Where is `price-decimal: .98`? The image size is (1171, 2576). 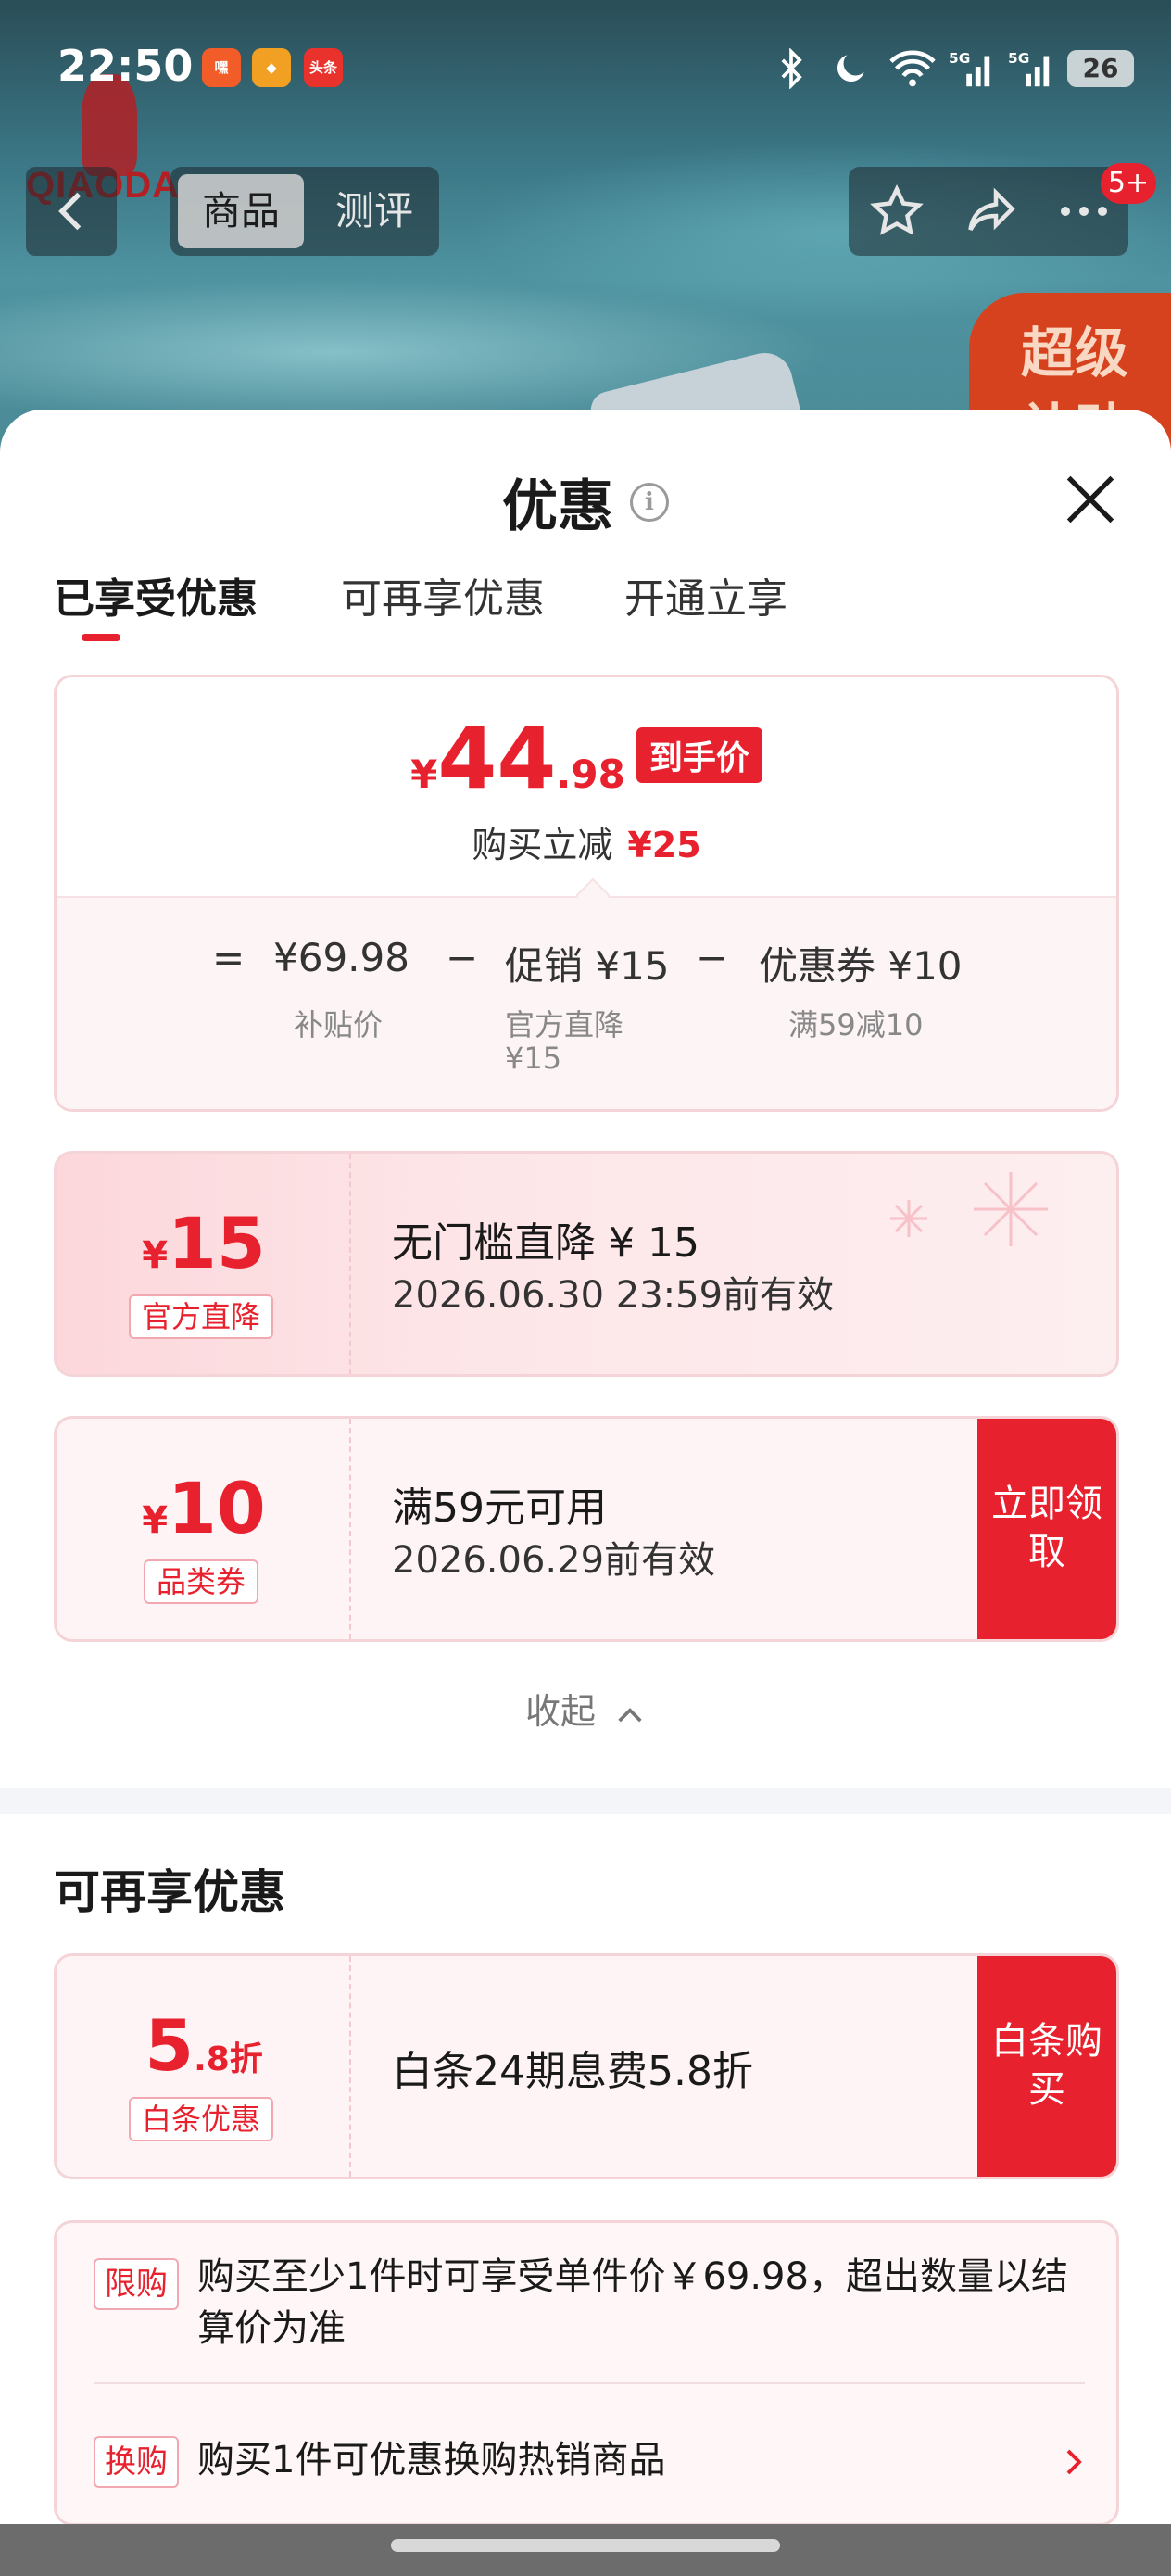 price-decimal: .98 is located at coordinates (590, 774).